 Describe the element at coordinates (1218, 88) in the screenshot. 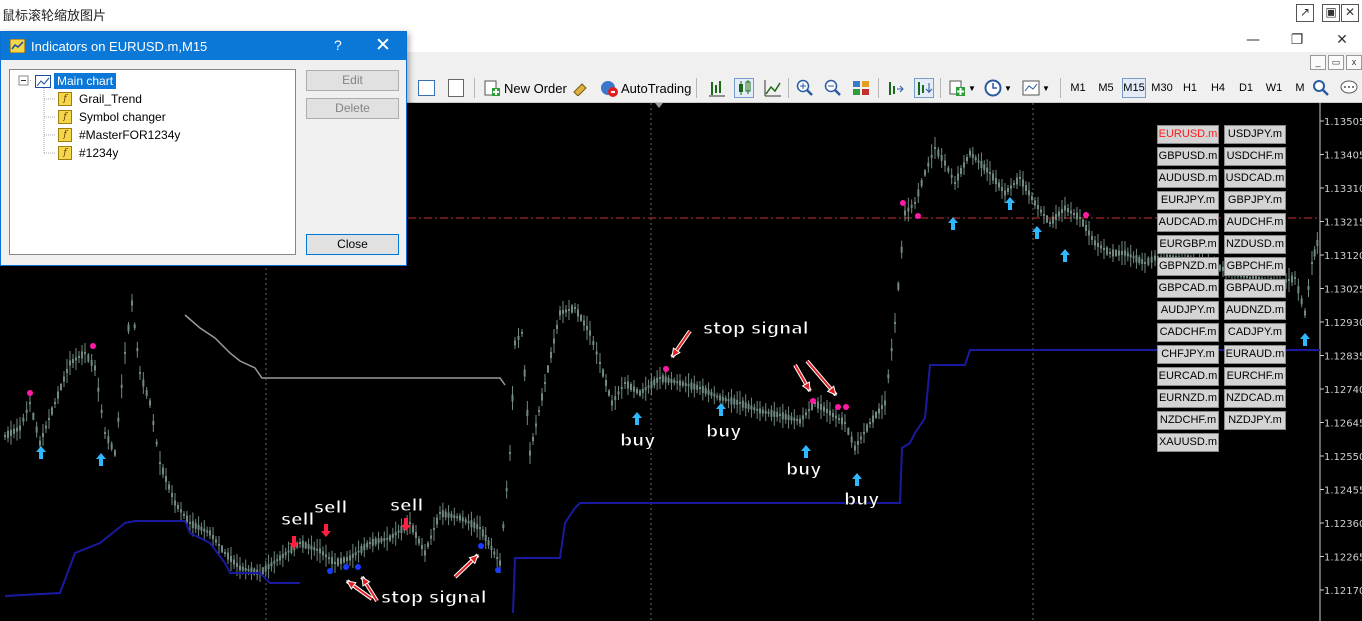

I see `timeframe-h4: H4` at that location.